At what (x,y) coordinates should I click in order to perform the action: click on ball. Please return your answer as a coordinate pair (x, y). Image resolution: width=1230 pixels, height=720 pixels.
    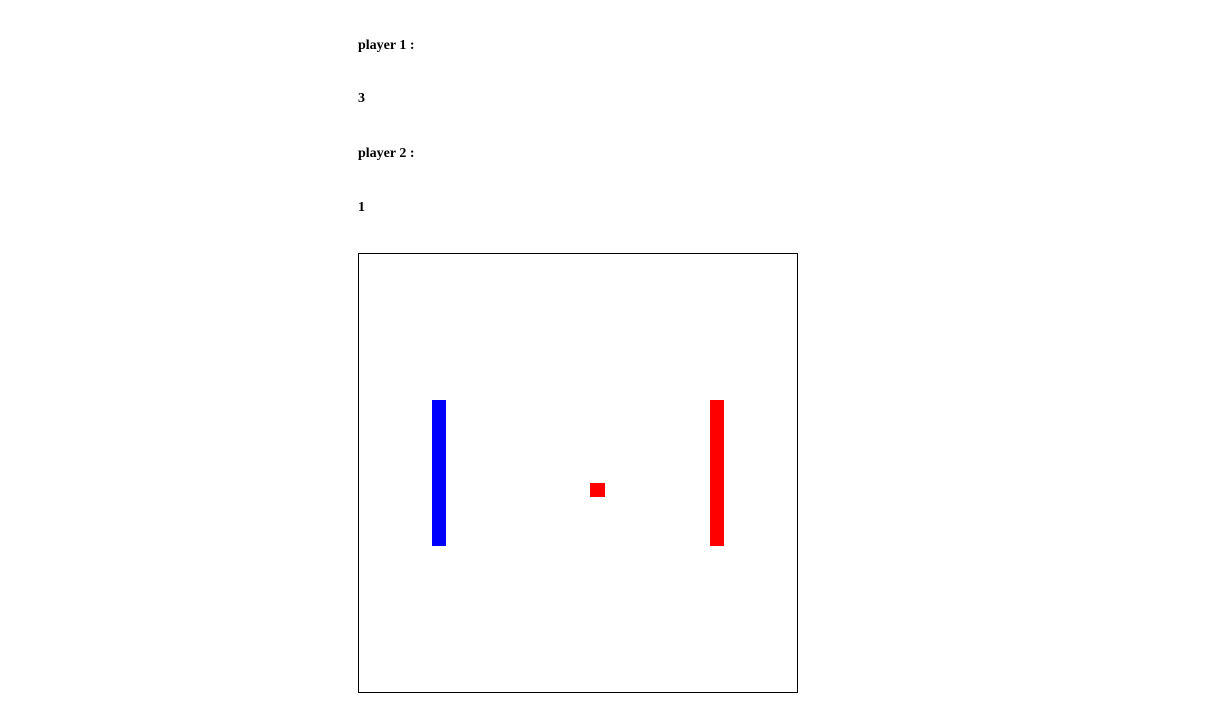
    Looking at the image, I should click on (597, 490).